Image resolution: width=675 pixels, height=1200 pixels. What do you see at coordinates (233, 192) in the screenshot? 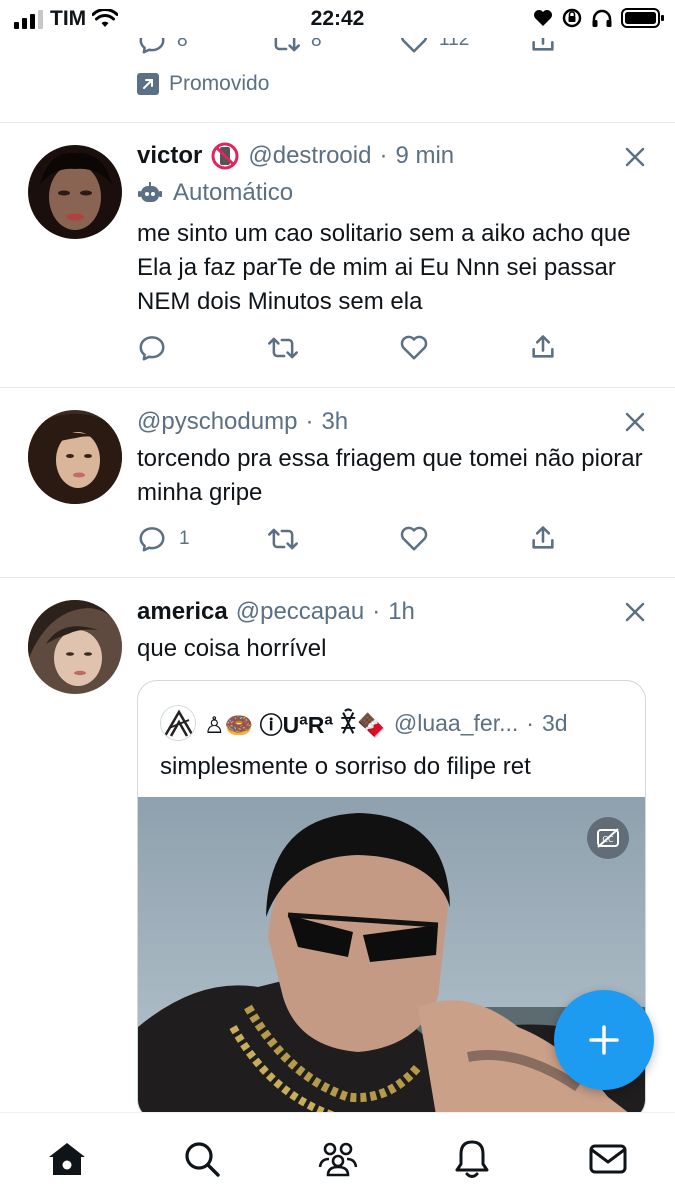
I see `automated-text: Automático` at bounding box center [233, 192].